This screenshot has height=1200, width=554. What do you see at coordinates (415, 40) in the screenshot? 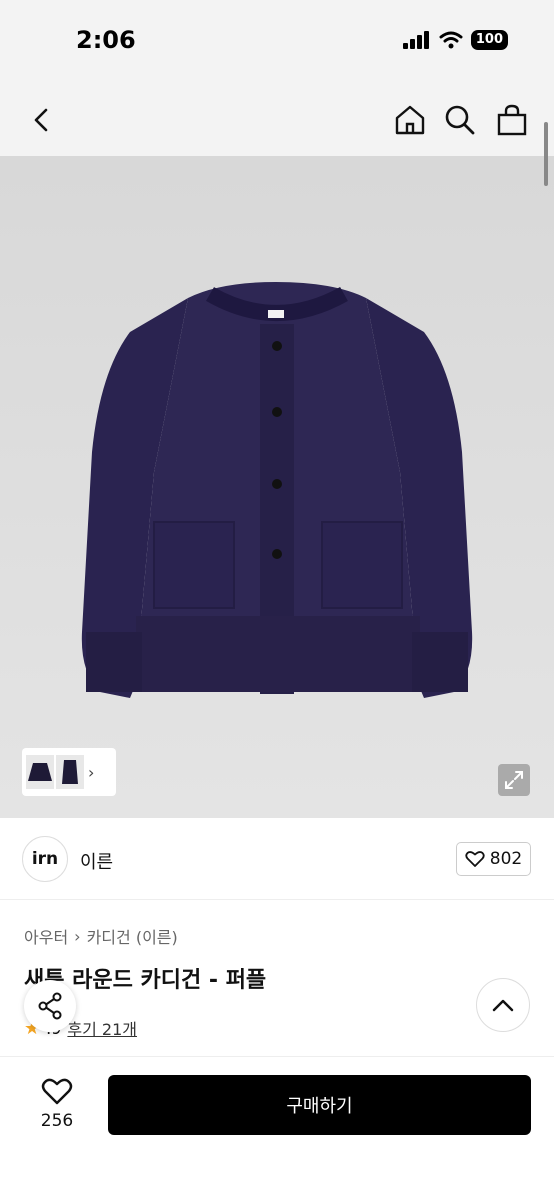
I see `signal-icon` at bounding box center [415, 40].